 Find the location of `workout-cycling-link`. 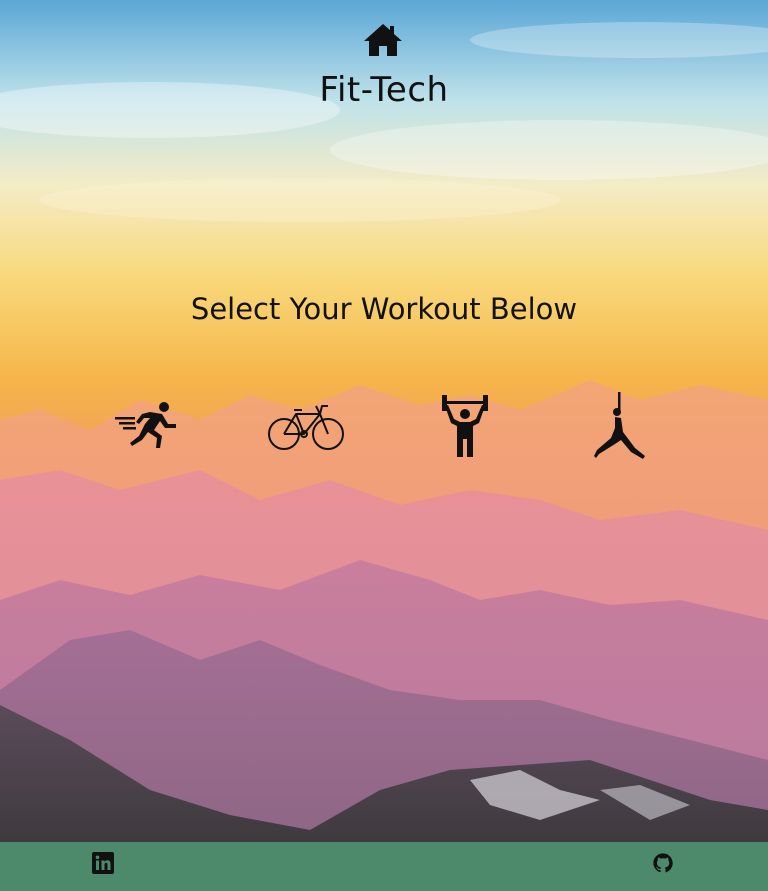

workout-cycling-link is located at coordinates (306, 427).